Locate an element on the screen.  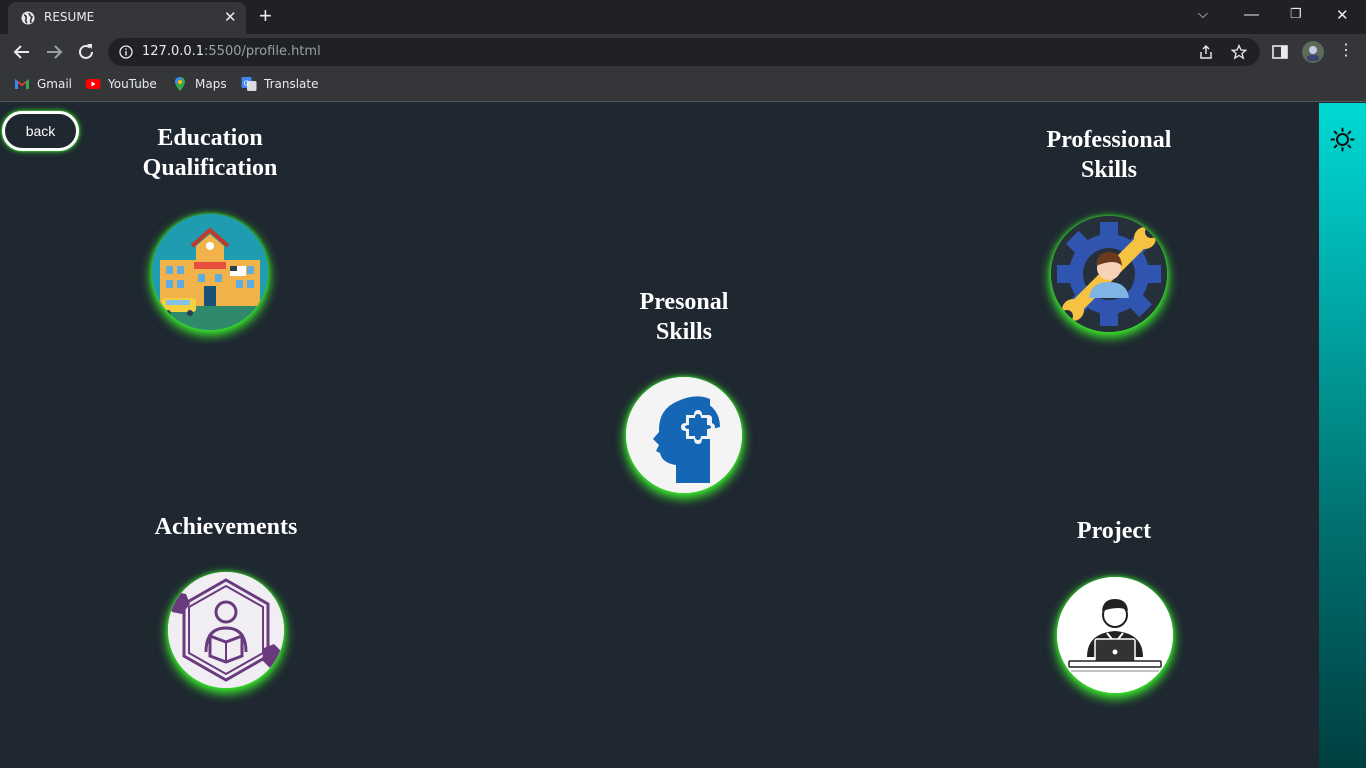
education-title-line2: Qualification is located at coordinates (210, 168).